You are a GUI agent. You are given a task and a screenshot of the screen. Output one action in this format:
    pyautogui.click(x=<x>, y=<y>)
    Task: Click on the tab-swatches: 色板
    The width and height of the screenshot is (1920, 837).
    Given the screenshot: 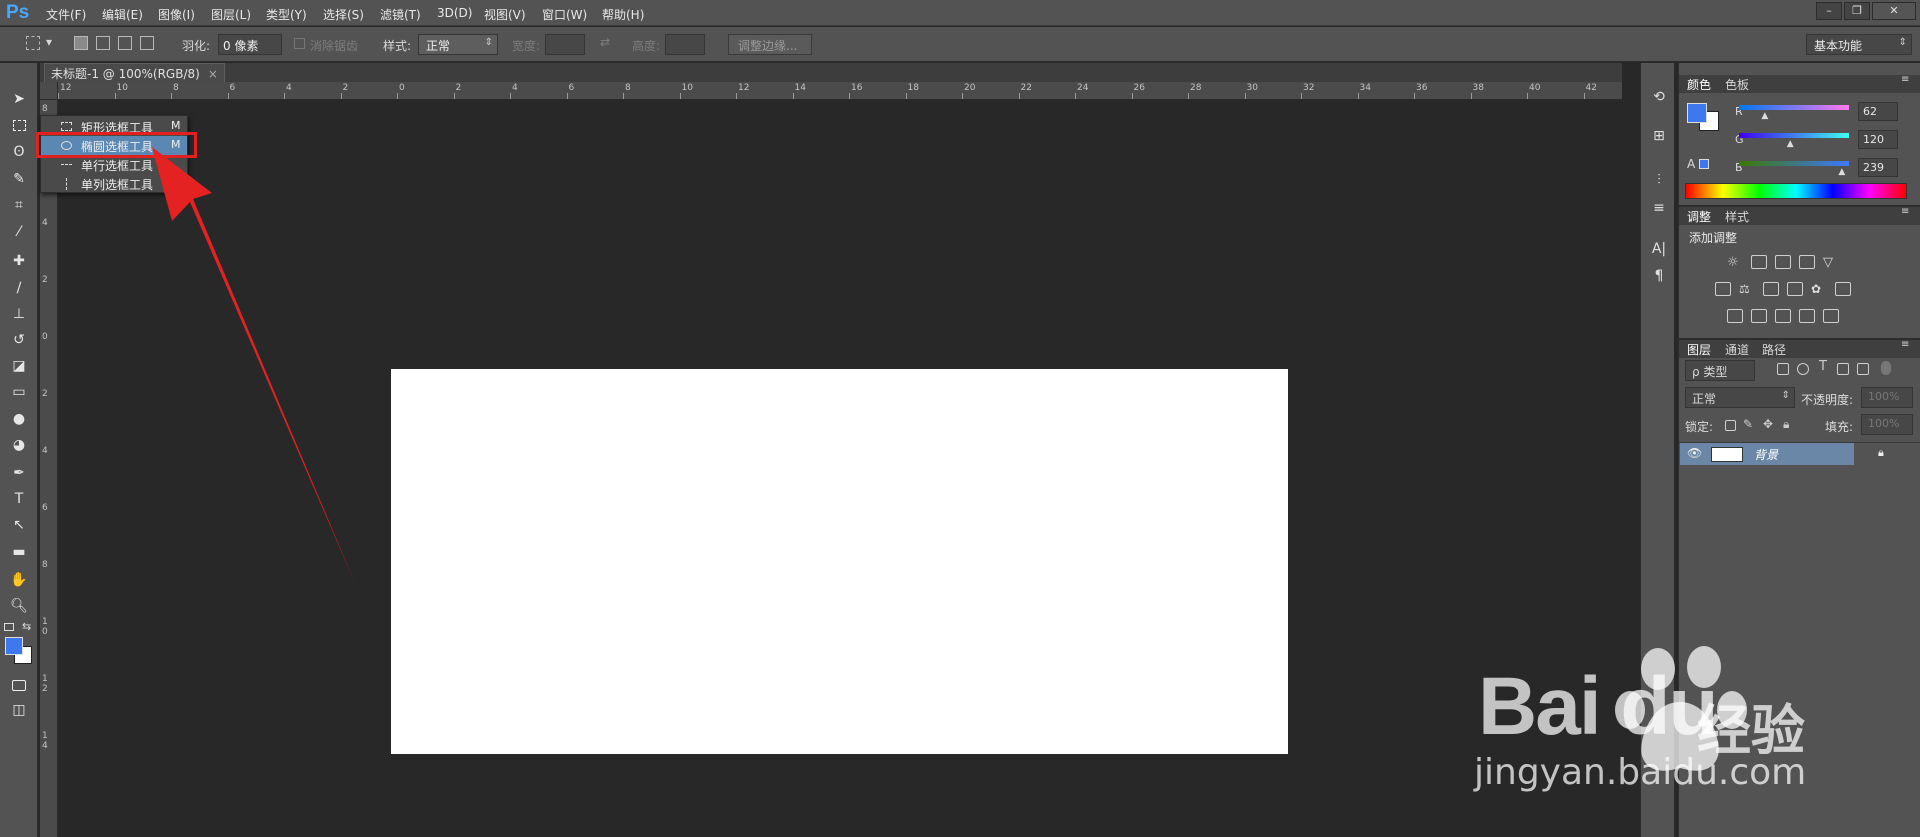 What is the action you would take?
    pyautogui.click(x=1737, y=84)
    